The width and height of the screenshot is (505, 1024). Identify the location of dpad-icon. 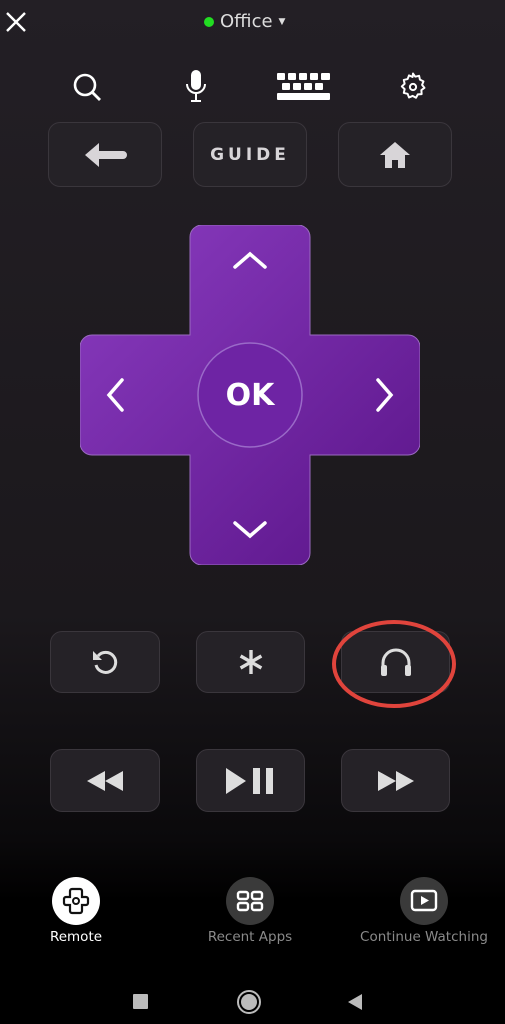
(76, 901).